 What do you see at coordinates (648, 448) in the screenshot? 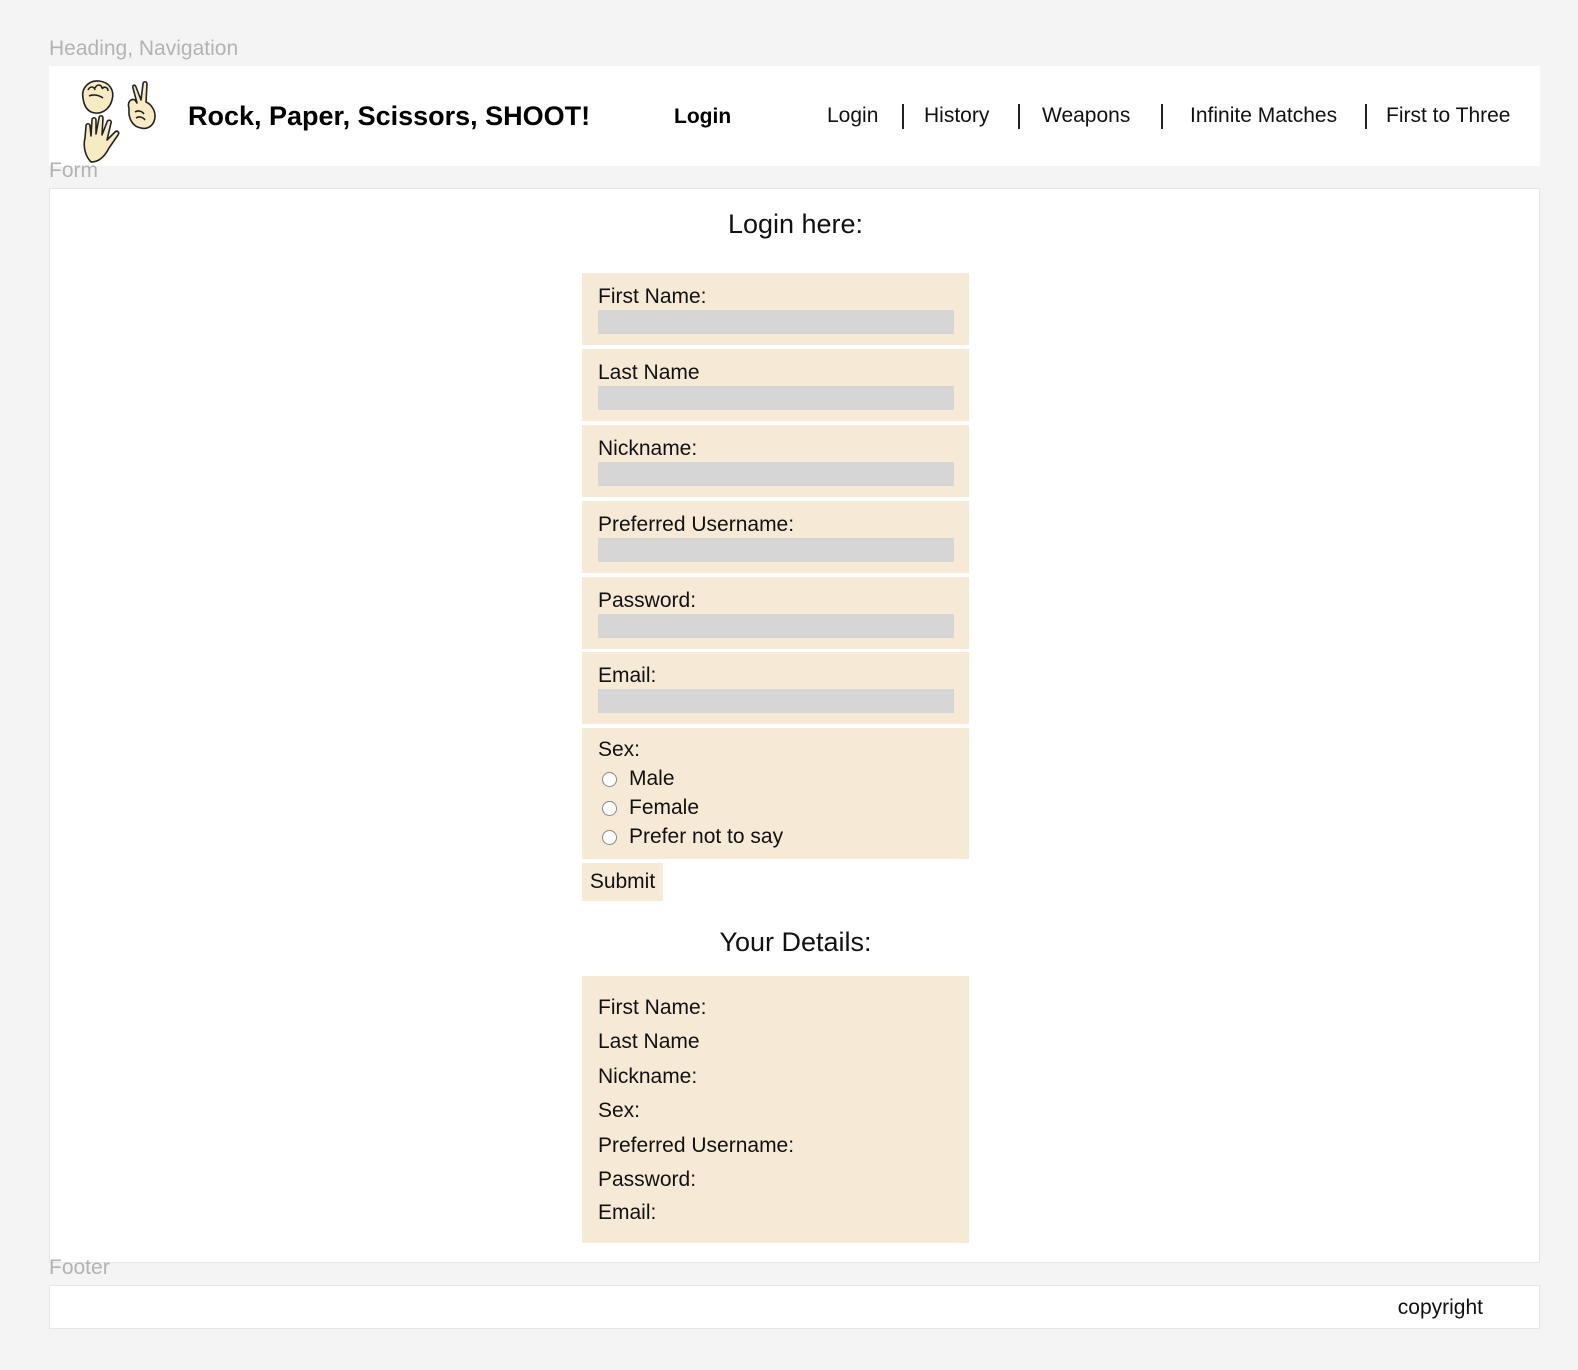
I see `nickname-label: Nickname:` at bounding box center [648, 448].